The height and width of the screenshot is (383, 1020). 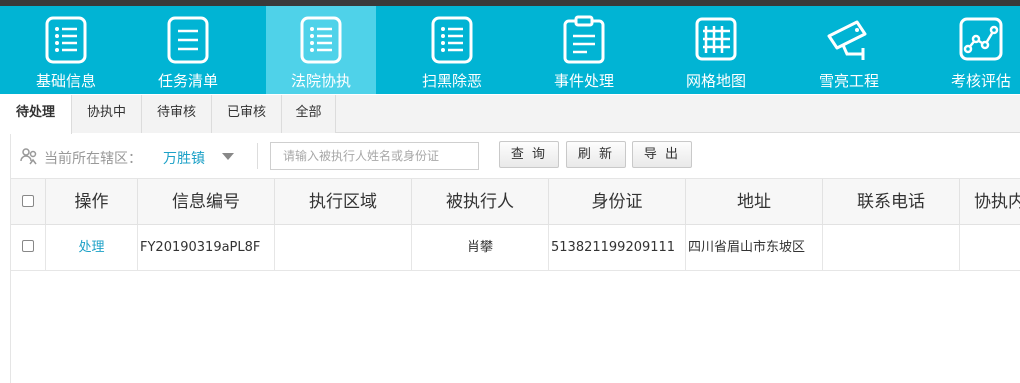 I want to click on column-header: 地址, so click(x=754, y=202).